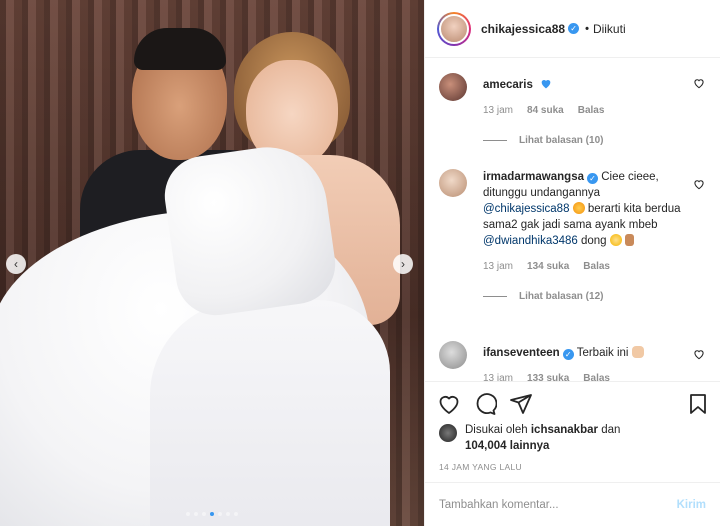 This screenshot has height=526, width=720. I want to click on comment-meta: 13 jam 134 suka Balas, so click(582, 267).